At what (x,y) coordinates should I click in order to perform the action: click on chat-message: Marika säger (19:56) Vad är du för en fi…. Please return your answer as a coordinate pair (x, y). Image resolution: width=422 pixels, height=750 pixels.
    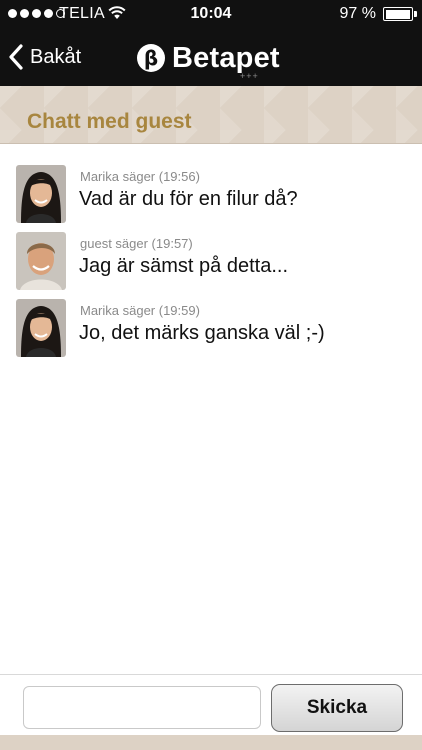
    Looking at the image, I should click on (211, 183).